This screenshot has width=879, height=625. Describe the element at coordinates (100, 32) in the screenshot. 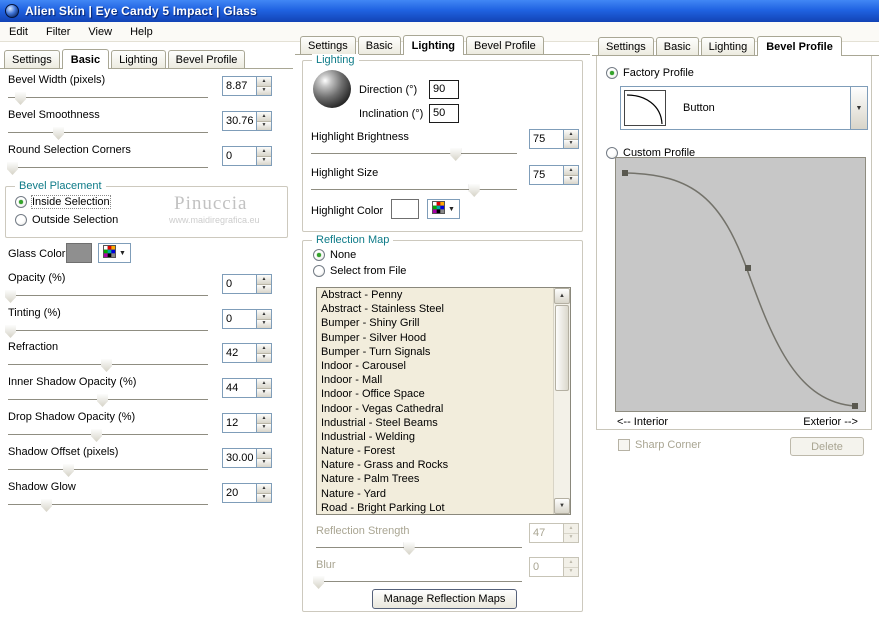

I see `menu-view: View` at that location.